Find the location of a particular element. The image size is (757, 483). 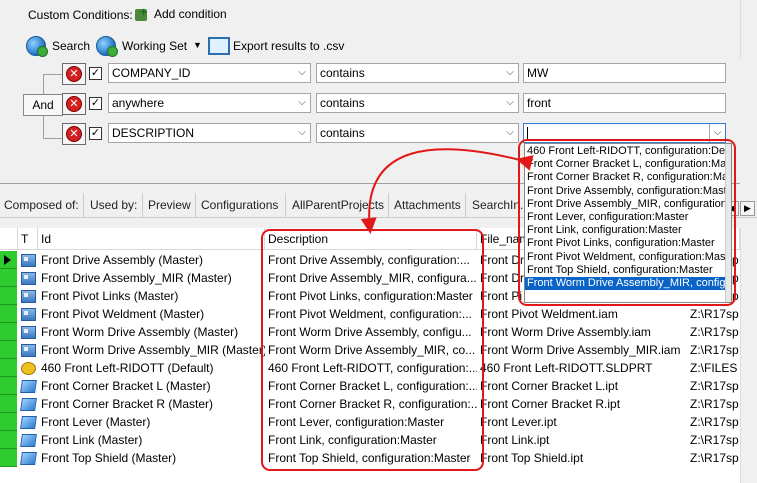

column-header-type: T is located at coordinates (28, 239).